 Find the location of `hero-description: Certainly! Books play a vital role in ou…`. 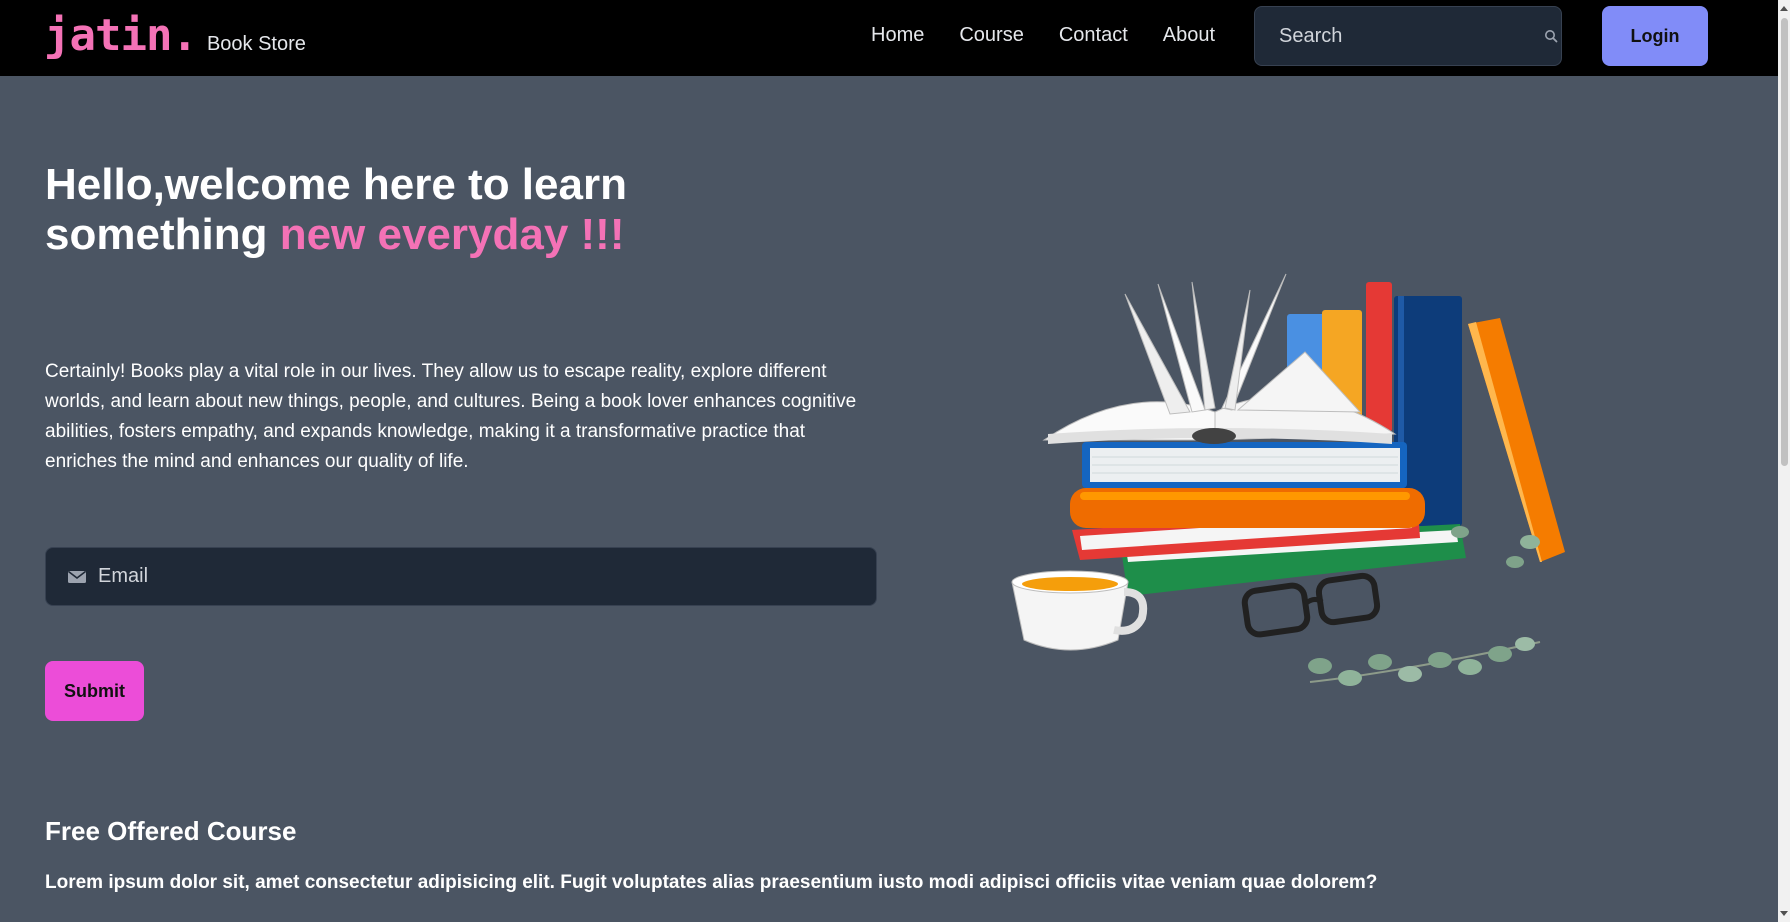

hero-description: Certainly! Books play a vital role in ou… is located at coordinates (451, 416).